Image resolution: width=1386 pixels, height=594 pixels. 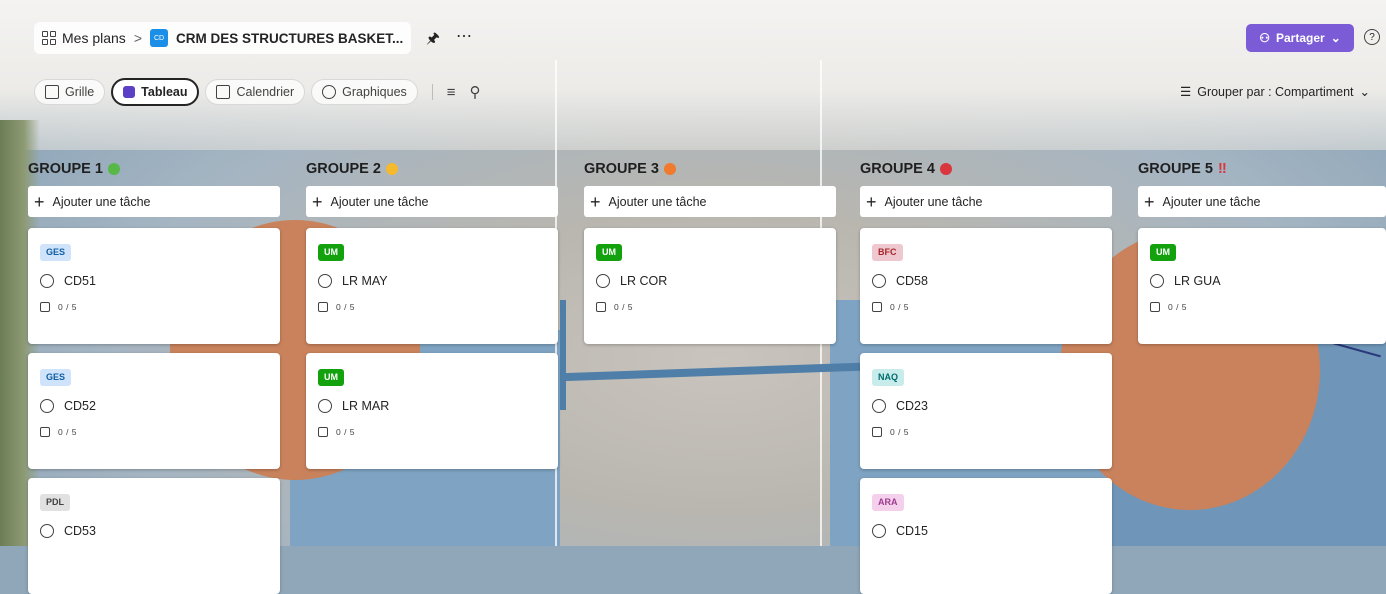 I want to click on more-options-icon: ⋯, so click(x=464, y=36).